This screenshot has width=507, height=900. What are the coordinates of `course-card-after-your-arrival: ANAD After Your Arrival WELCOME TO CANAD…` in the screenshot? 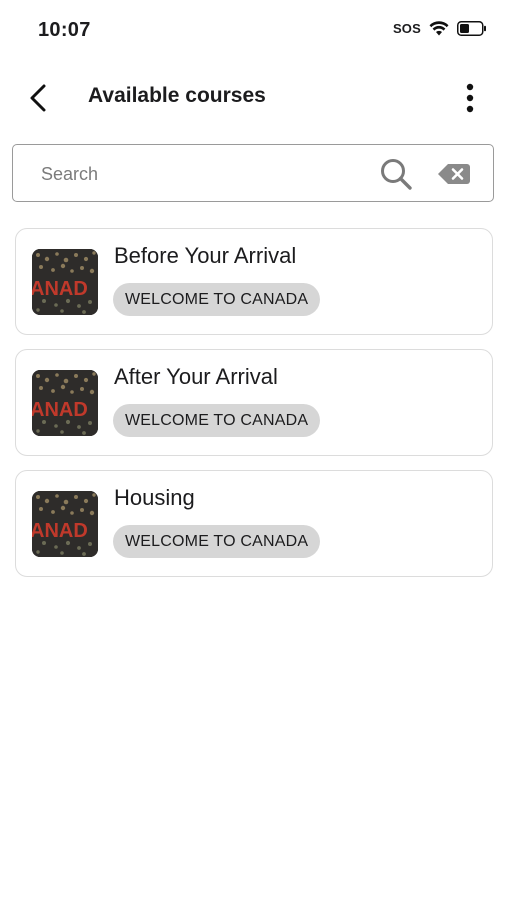 It's located at (254, 402).